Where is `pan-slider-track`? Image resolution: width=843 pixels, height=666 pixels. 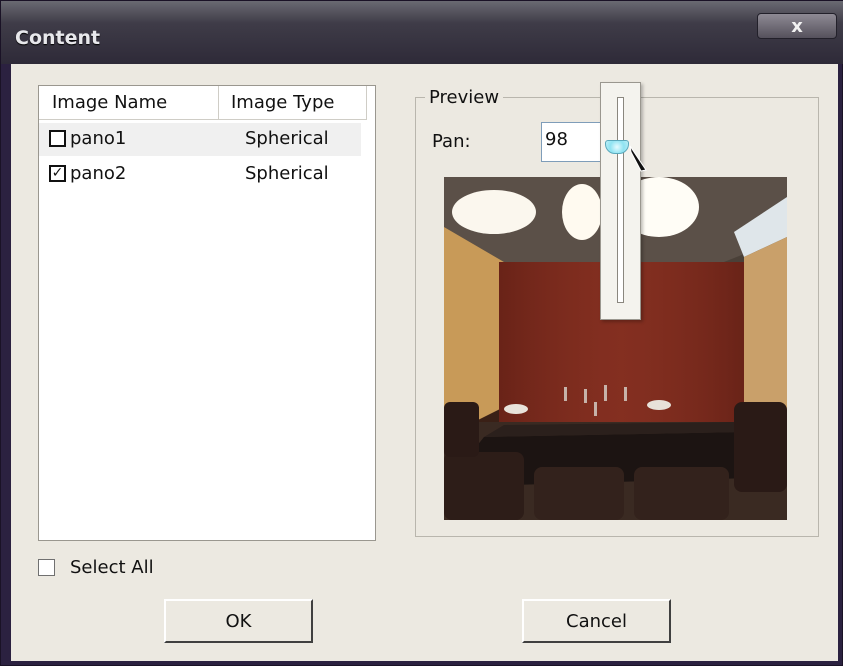
pan-slider-track is located at coordinates (620, 200).